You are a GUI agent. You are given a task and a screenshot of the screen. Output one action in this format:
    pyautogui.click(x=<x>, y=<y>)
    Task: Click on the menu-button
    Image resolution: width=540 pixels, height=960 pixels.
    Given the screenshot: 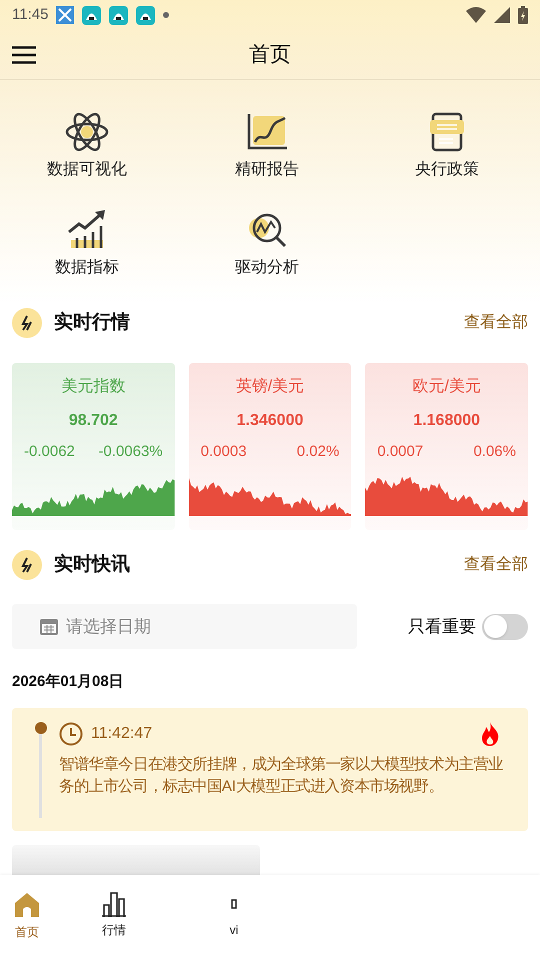 What is the action you would take?
    pyautogui.click(x=24, y=55)
    